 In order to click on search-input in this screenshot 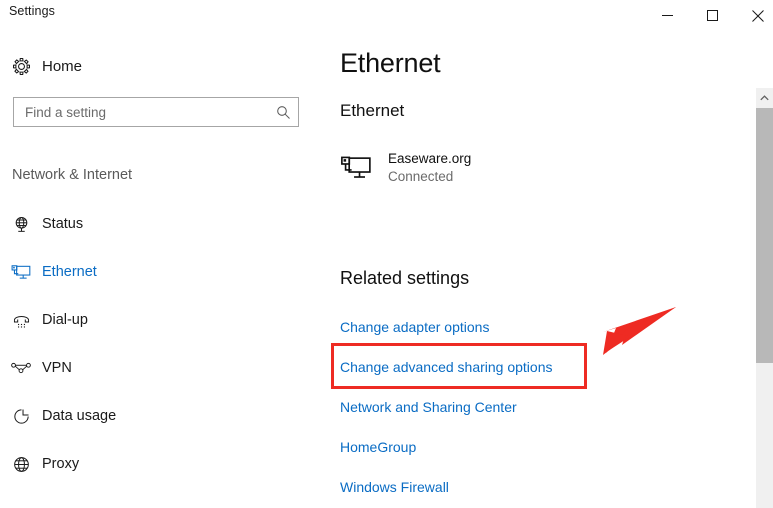, I will do `click(141, 112)`.